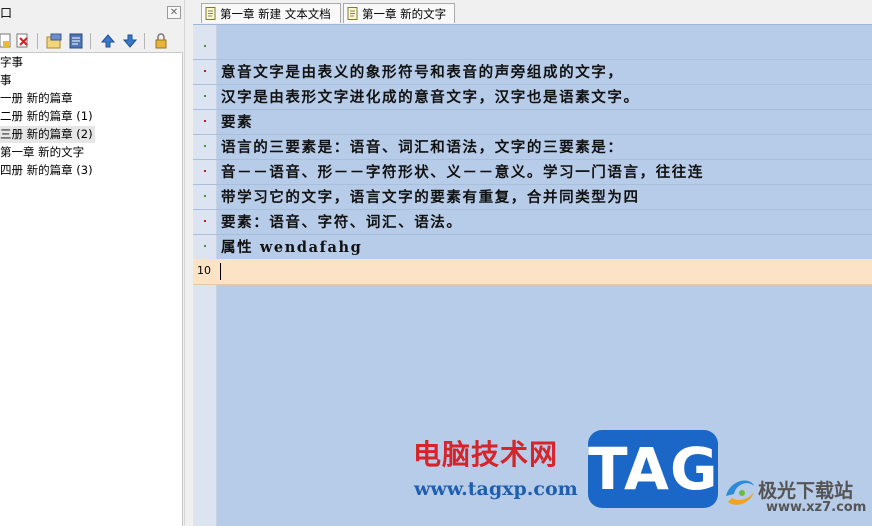  What do you see at coordinates (76, 41) in the screenshot?
I see `notes-icon` at bounding box center [76, 41].